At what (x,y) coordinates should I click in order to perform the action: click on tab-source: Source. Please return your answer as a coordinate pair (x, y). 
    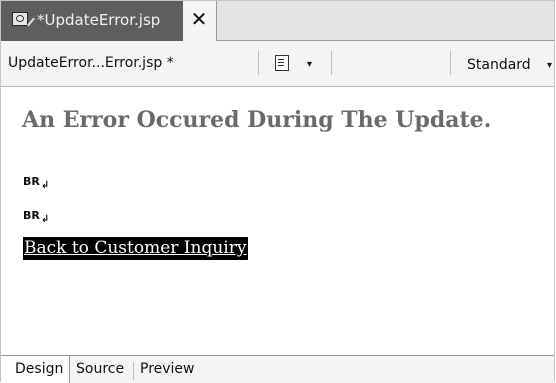
    Looking at the image, I should click on (100, 369).